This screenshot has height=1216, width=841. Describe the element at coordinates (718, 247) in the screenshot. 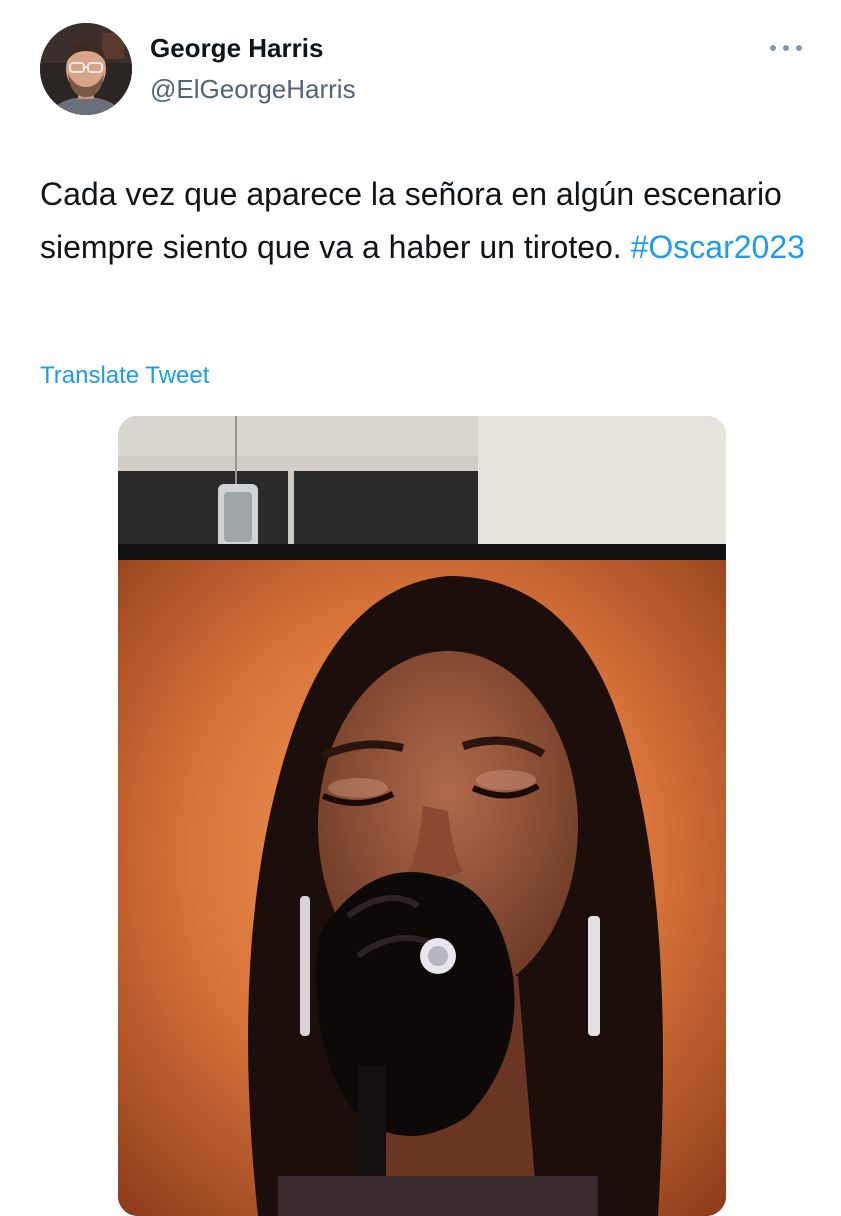

I see `hashtag-link: #Oscar2023` at that location.